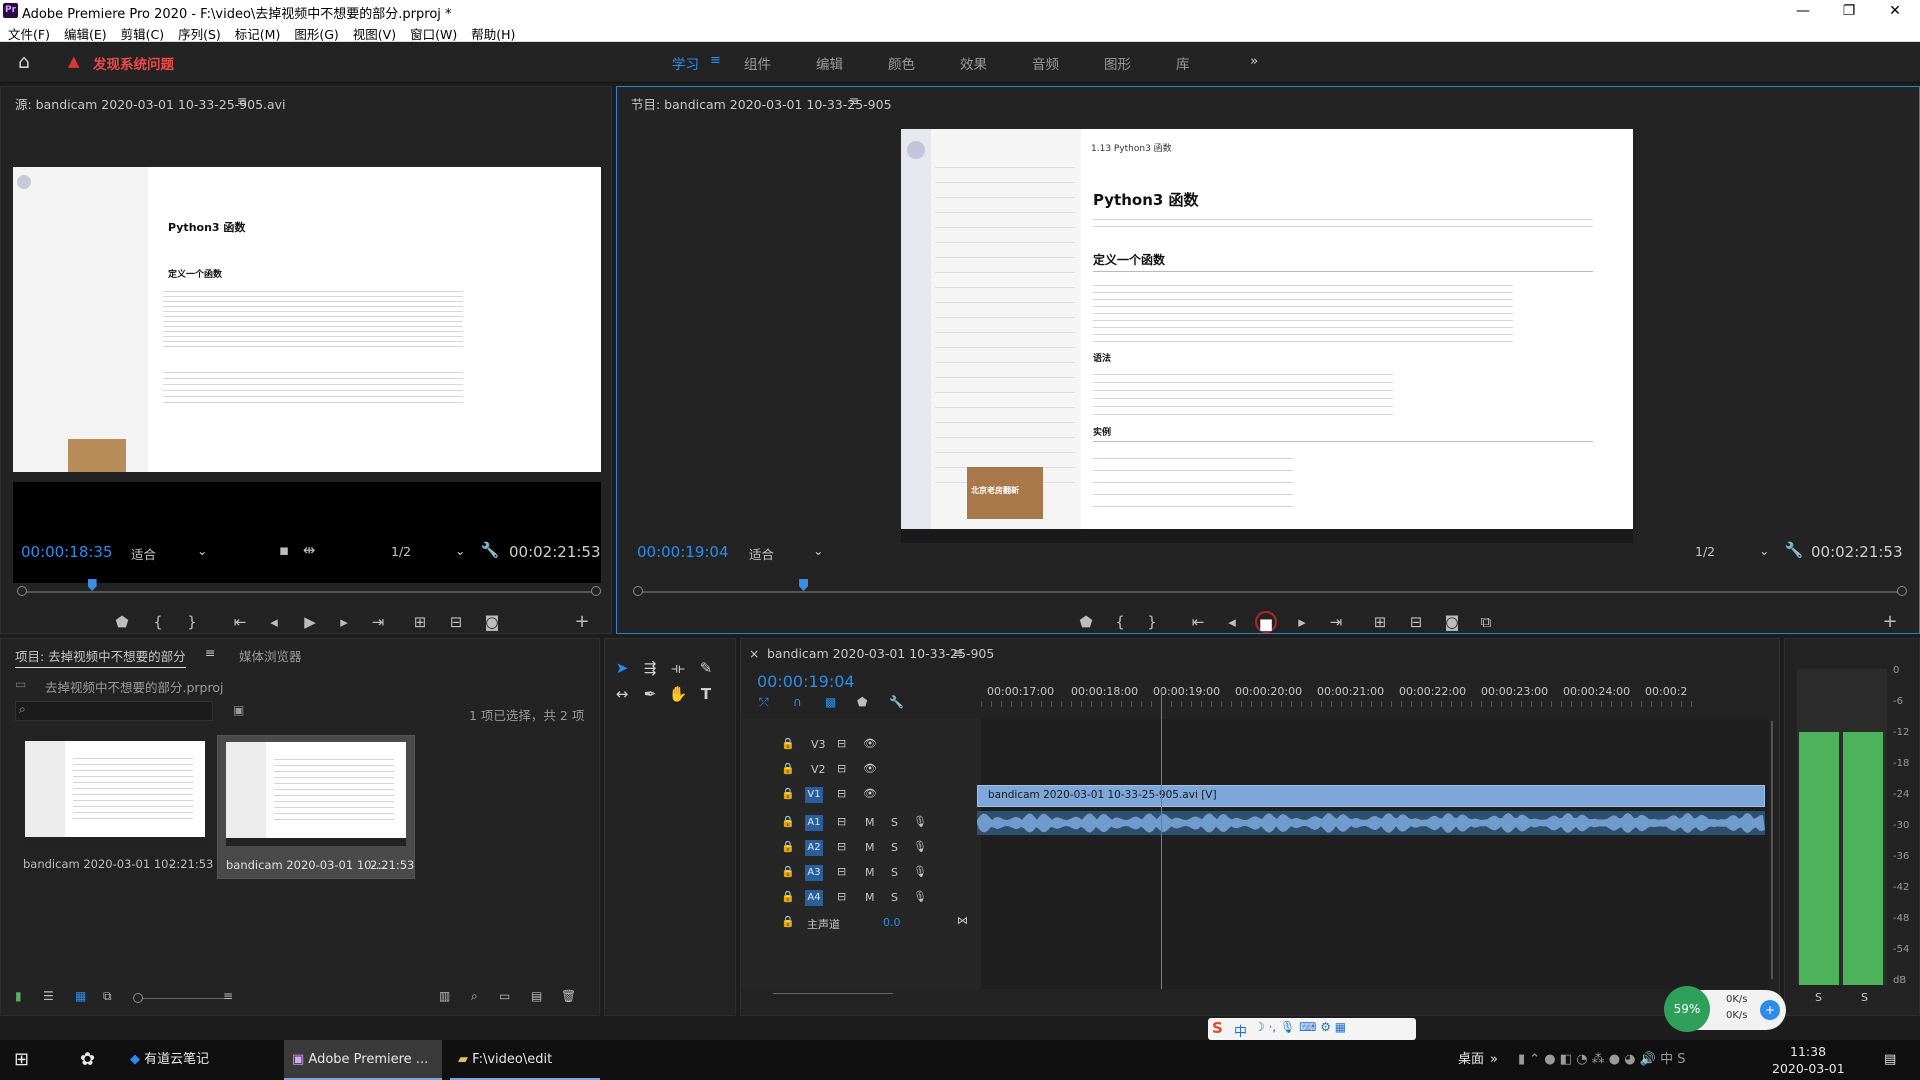 This screenshot has height=1080, width=1920. Describe the element at coordinates (432, 32) in the screenshot. I see `menu-window: 窗口(W)` at that location.